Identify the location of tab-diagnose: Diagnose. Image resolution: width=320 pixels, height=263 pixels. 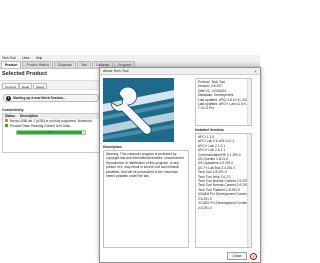
(65, 64).